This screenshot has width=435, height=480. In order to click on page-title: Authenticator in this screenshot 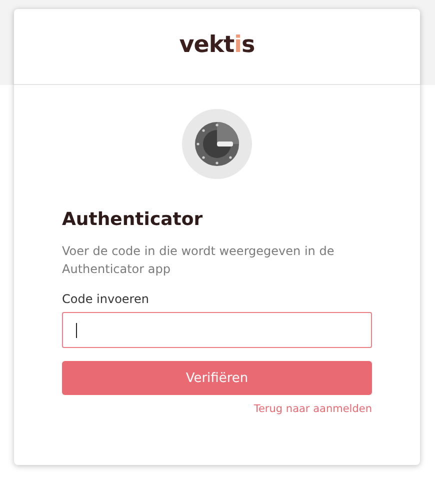, I will do `click(133, 219)`.